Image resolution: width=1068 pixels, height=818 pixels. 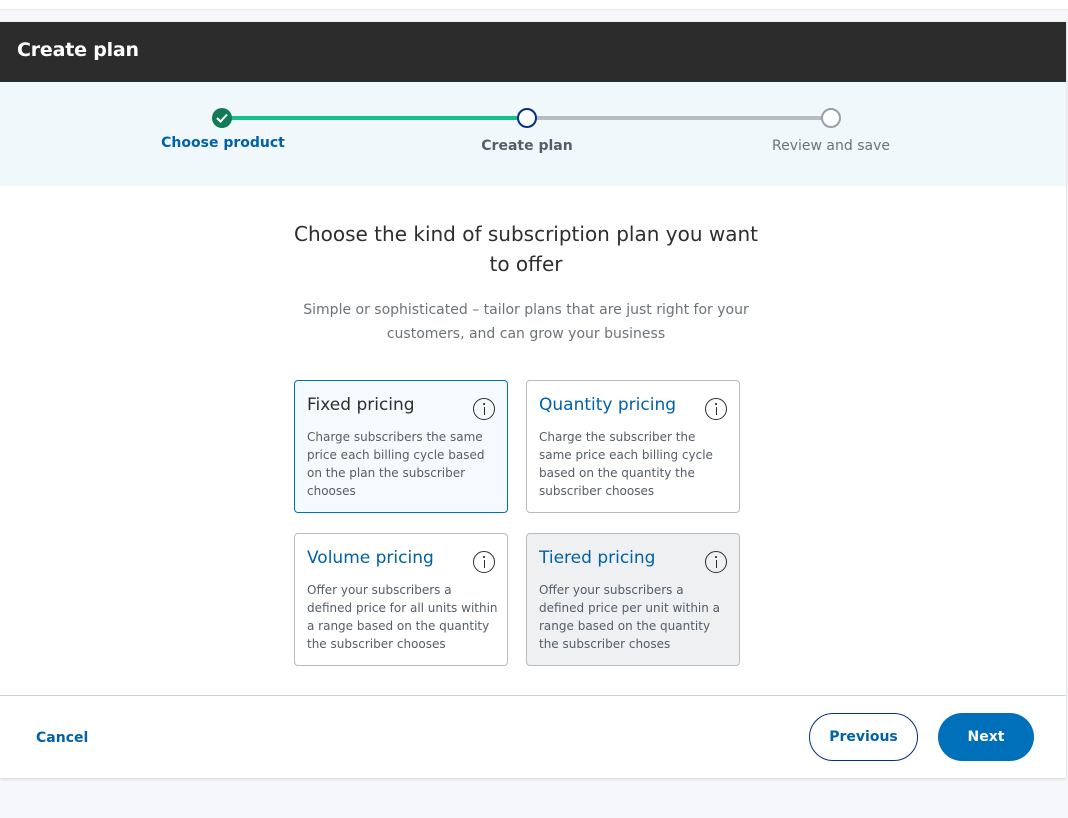 I want to click on page-title: Create plan, so click(x=78, y=50).